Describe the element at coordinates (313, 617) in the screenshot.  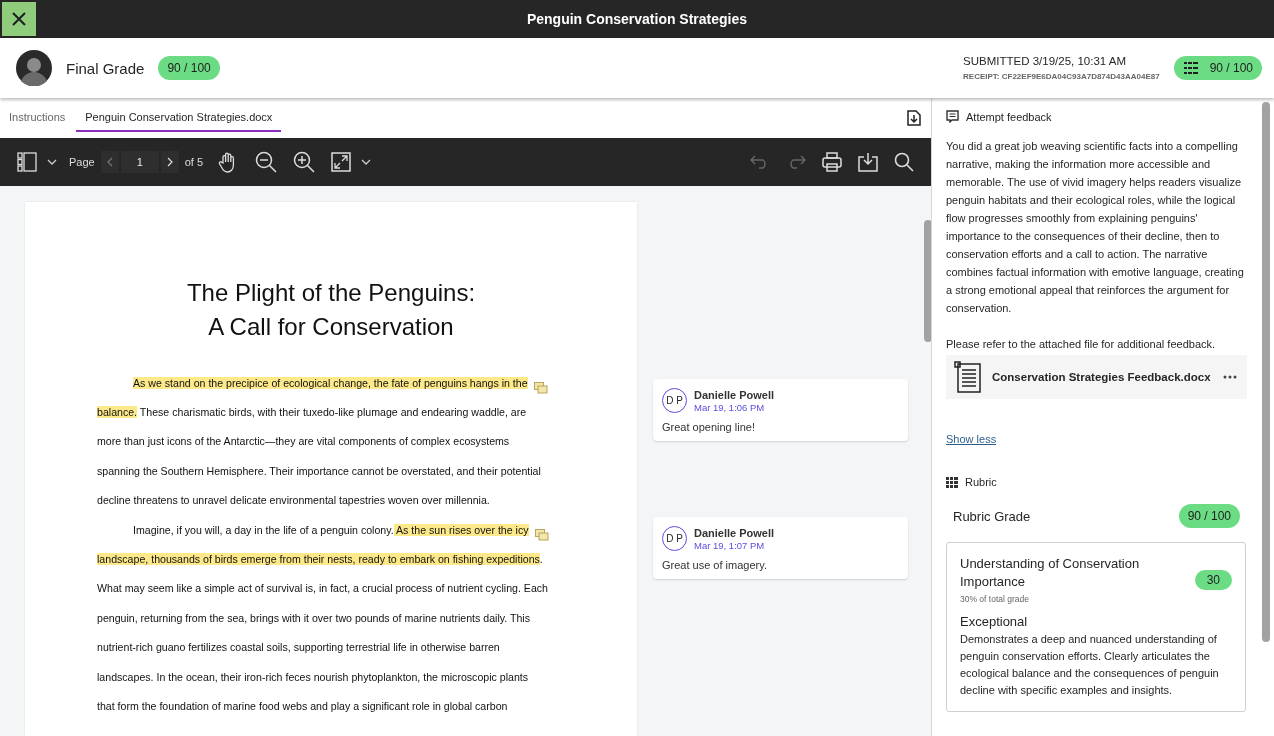
I see `document-text-line: penguin, returning from the sea, brings with it over two pounds of marine nutrients daily. This` at that location.